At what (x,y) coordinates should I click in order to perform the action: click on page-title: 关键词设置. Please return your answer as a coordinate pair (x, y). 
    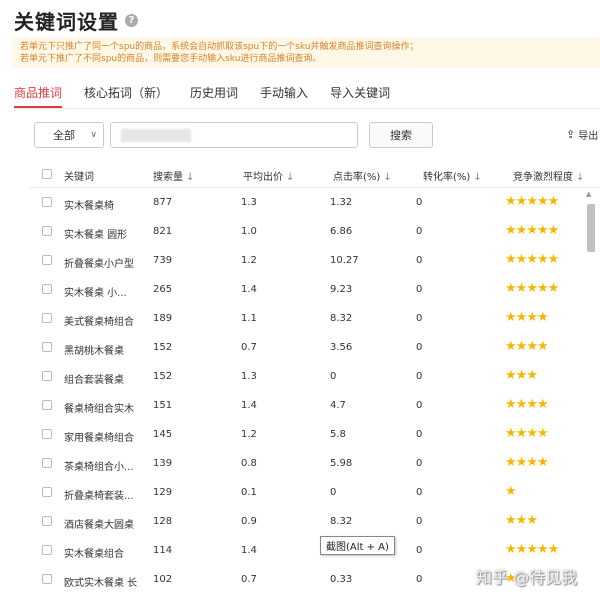
    Looking at the image, I should click on (66, 22).